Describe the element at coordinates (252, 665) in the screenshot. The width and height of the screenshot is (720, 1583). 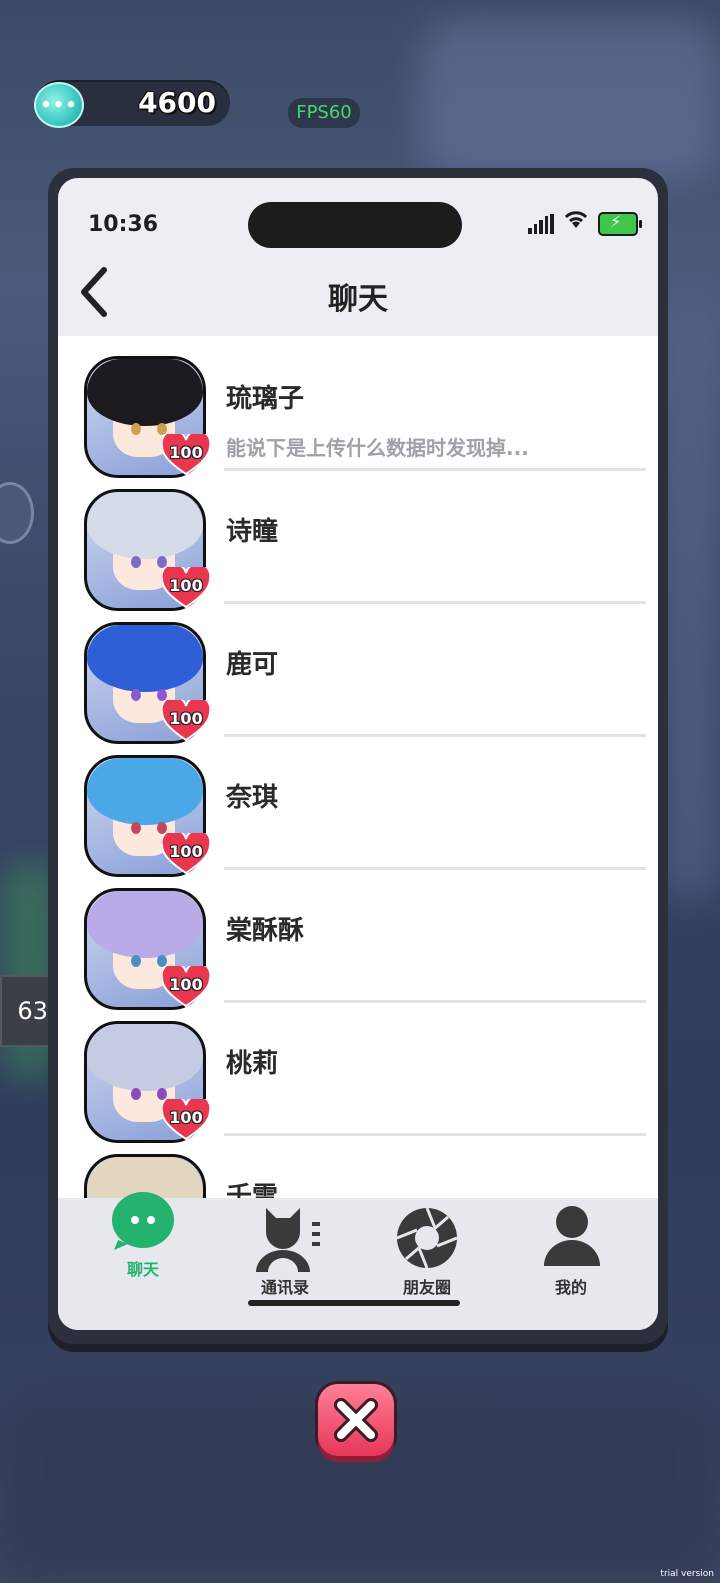
I see `contact-name: 鹿可` at that location.